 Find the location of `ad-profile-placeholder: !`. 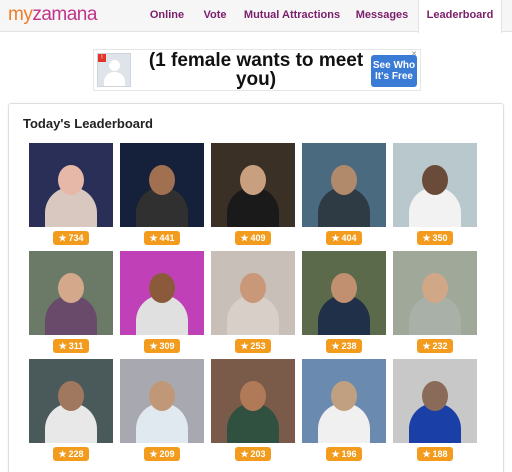

ad-profile-placeholder: ! is located at coordinates (114, 70).